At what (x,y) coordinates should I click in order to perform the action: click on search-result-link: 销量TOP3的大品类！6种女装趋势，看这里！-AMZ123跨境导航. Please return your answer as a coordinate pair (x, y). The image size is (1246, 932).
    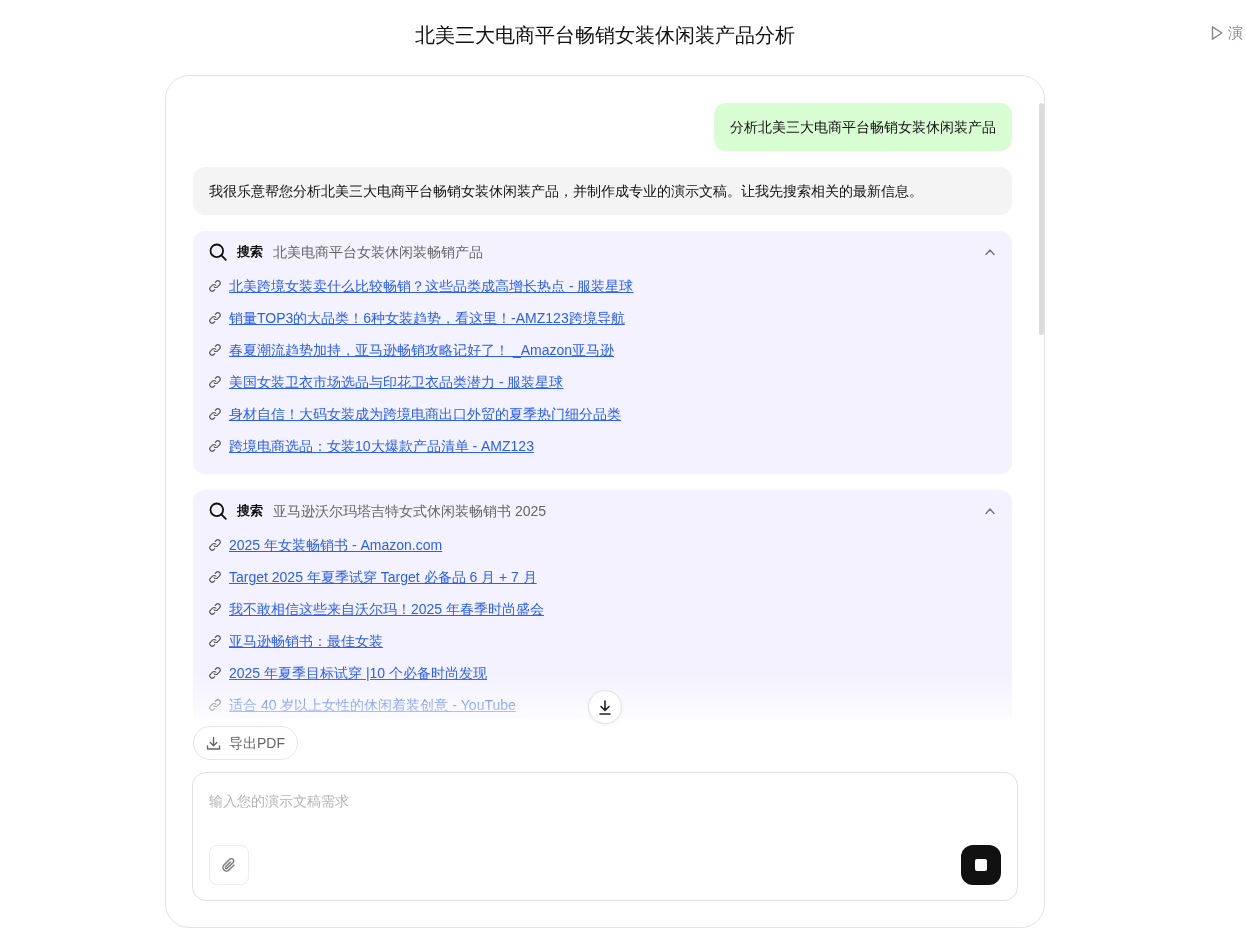
    Looking at the image, I should click on (427, 318).